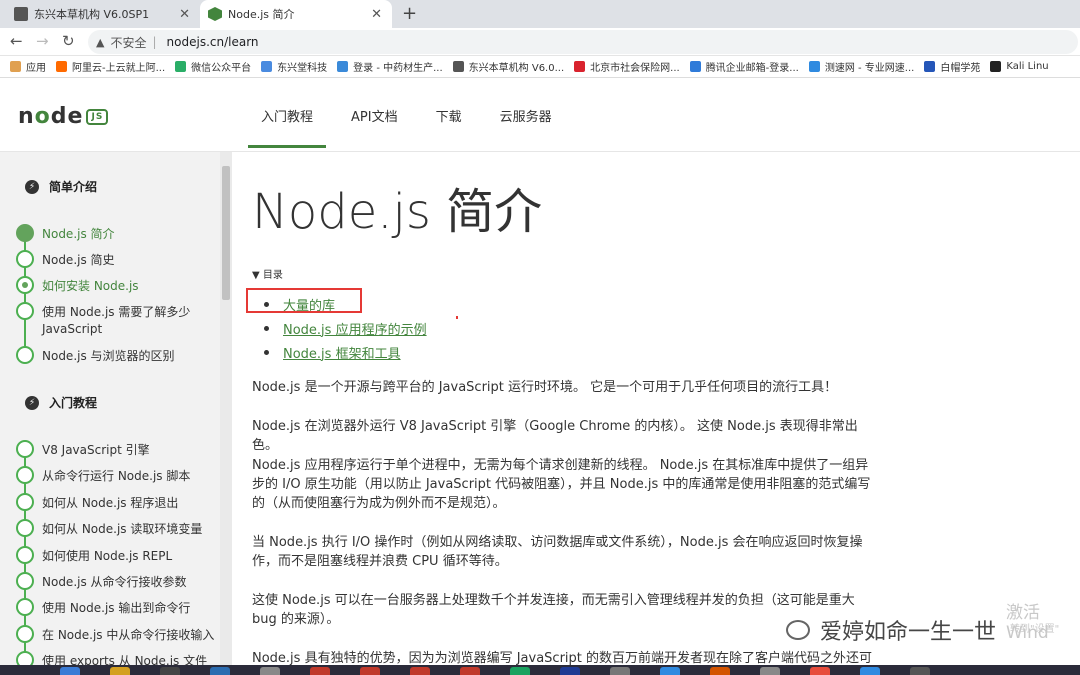 The height and width of the screenshot is (675, 1080). What do you see at coordinates (342, 352) in the screenshot?
I see `toc-link-frameworks: Node.js 框架和工具` at bounding box center [342, 352].